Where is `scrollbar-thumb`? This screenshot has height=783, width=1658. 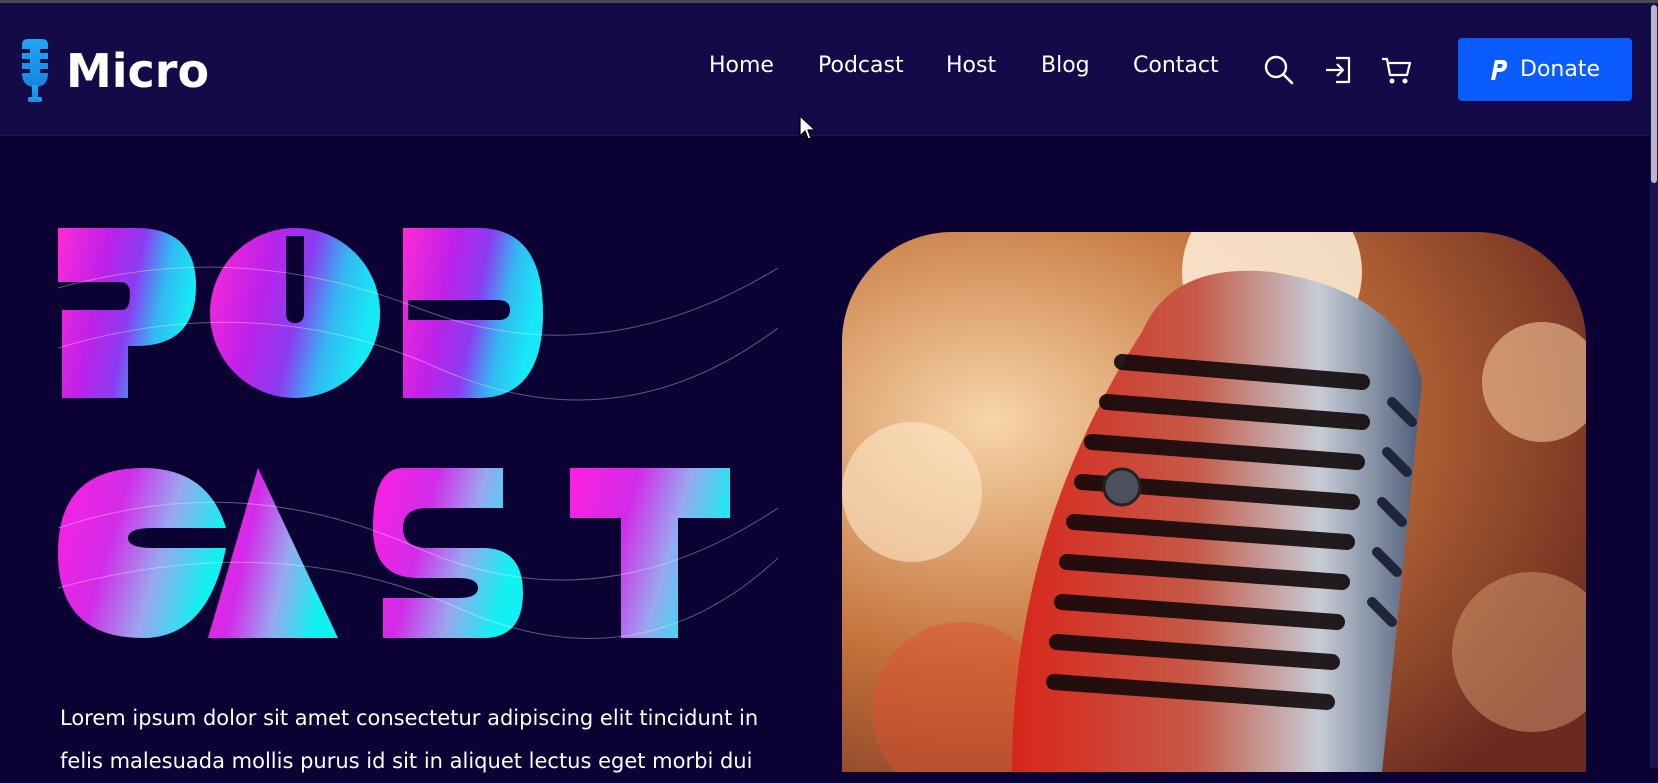
scrollbar-thumb is located at coordinates (1654, 94).